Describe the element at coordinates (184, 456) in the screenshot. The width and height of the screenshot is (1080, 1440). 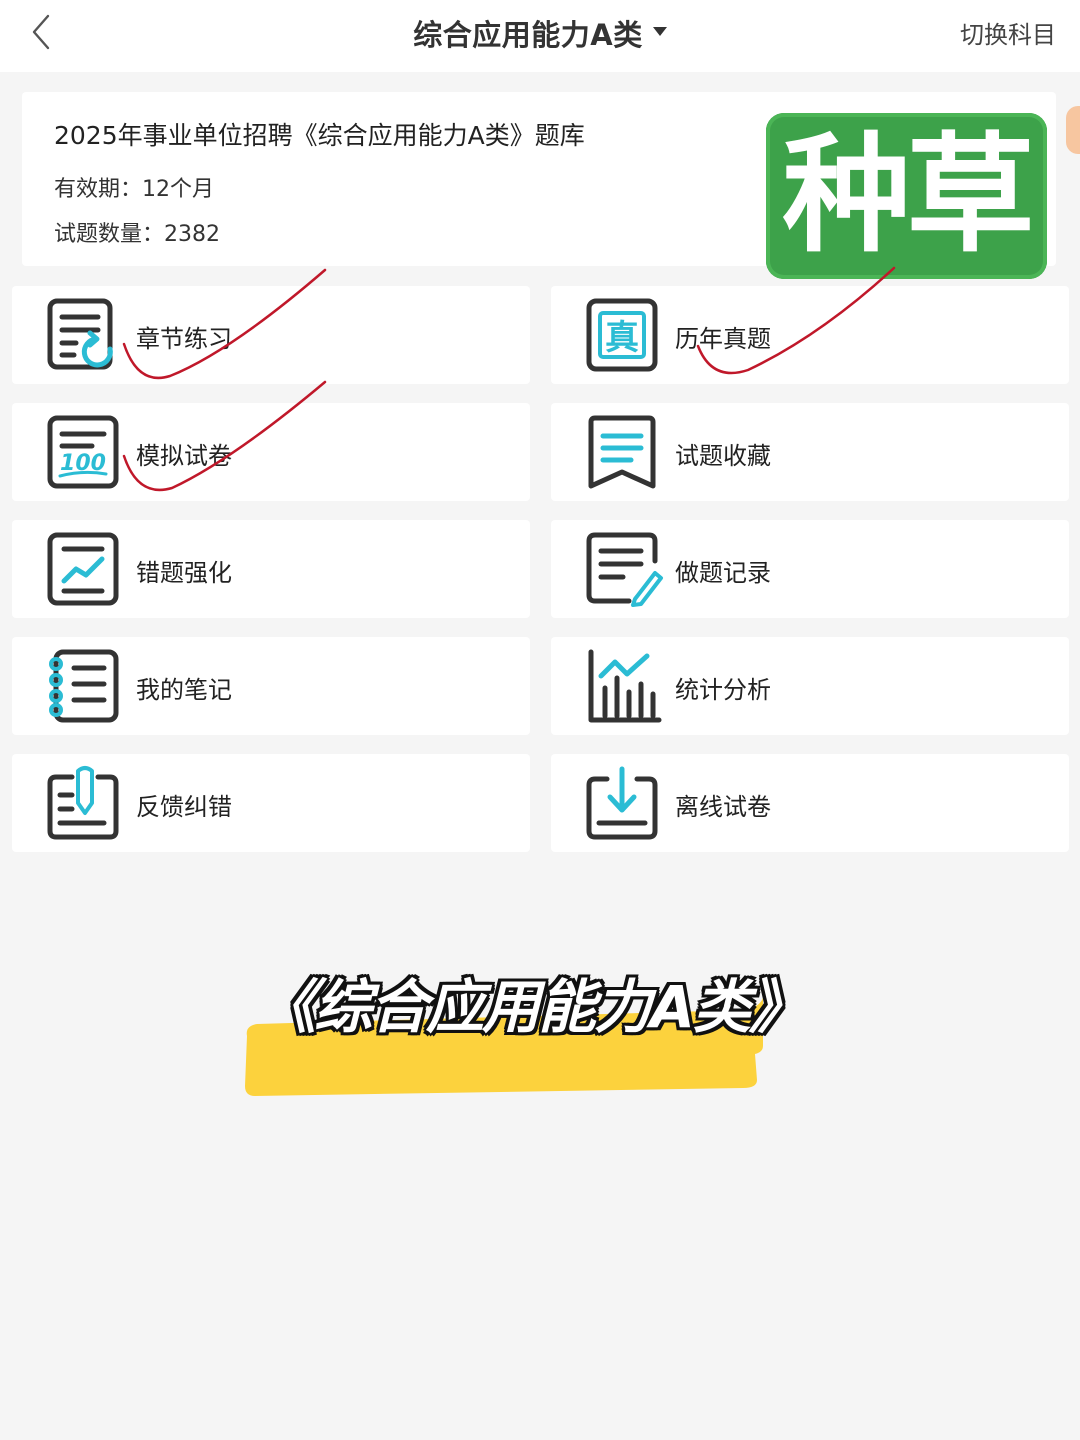
I see `menu-item-label: 模拟试卷` at that location.